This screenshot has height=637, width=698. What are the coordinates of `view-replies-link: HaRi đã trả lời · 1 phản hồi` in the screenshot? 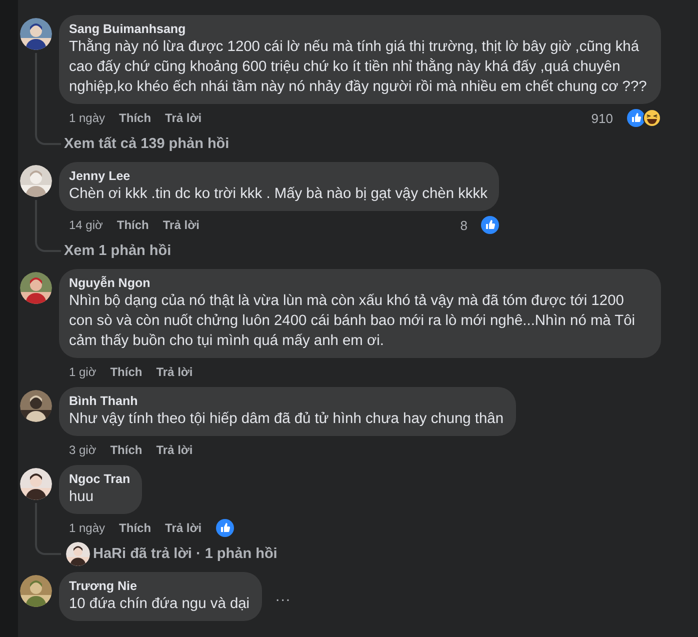 It's located at (185, 554).